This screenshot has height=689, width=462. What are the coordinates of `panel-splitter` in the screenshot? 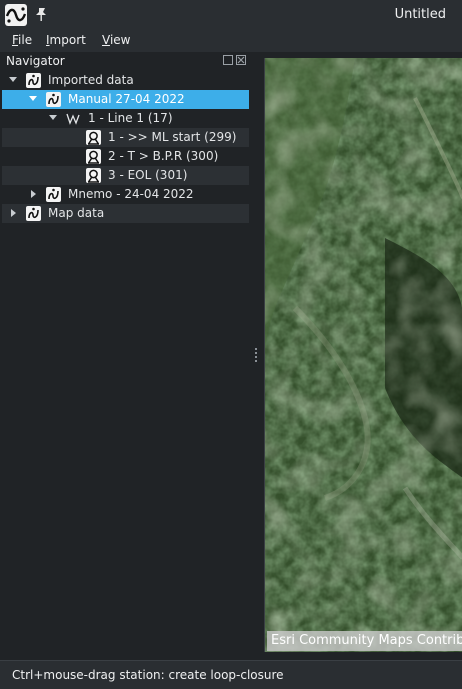 It's located at (257, 356).